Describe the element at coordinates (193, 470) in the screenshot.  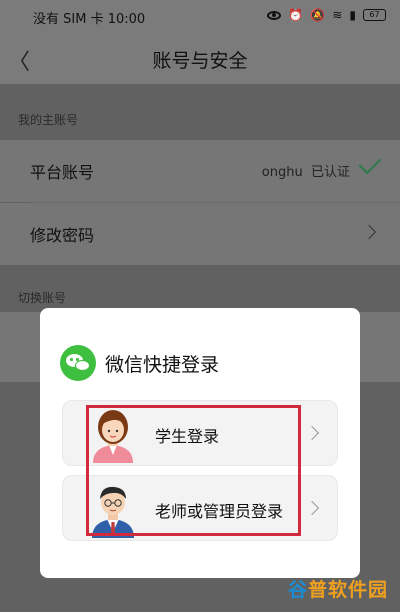
I see `highlight-annotation` at that location.